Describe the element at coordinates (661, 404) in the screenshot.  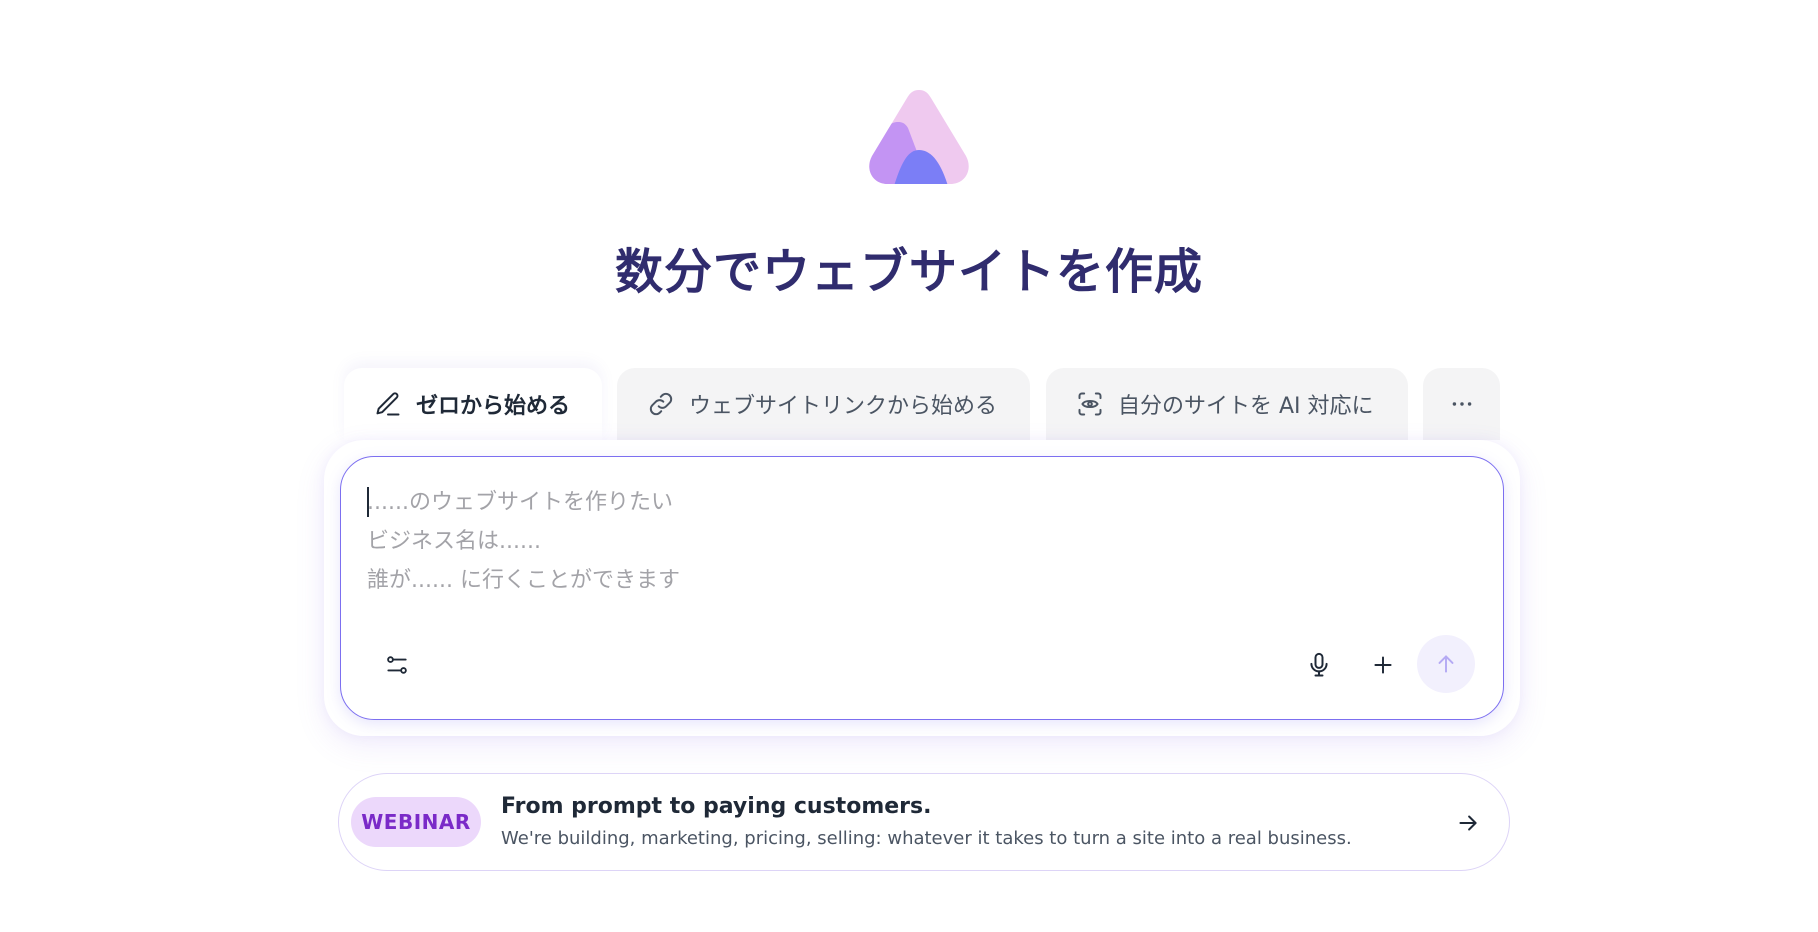
I see `link-icon` at that location.